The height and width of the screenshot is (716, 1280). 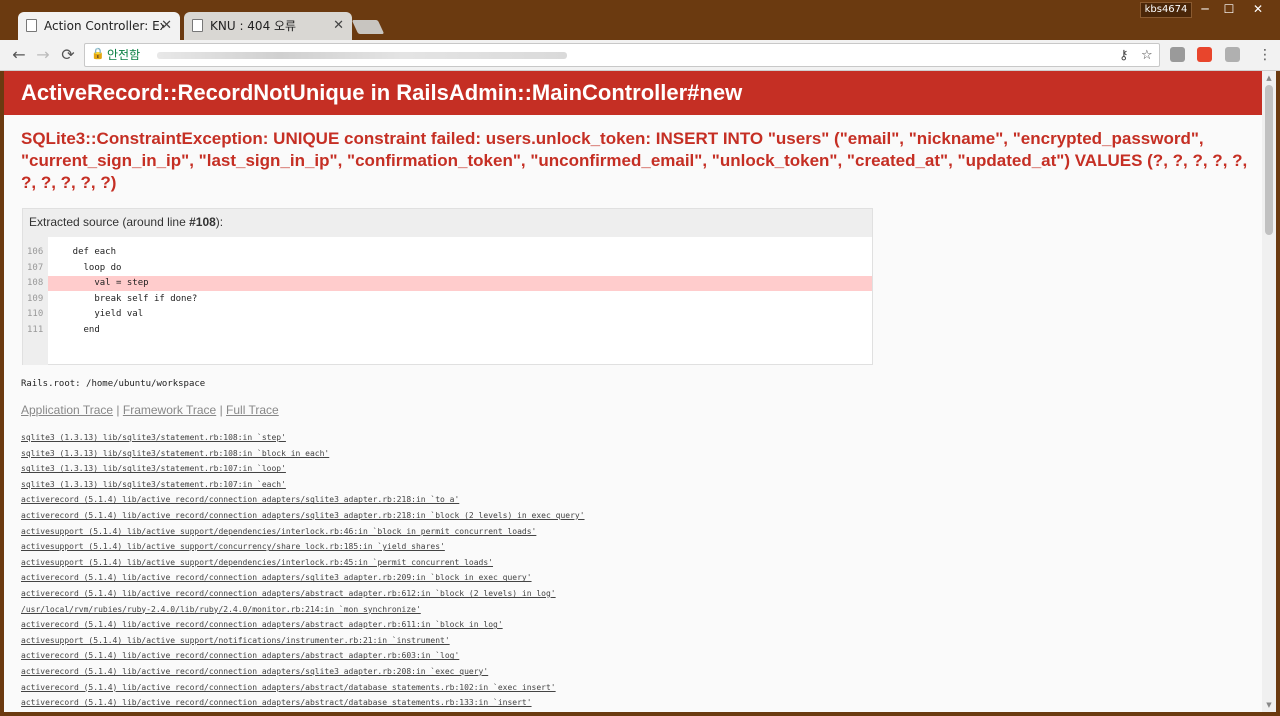 I want to click on line-number: 110, so click(x=35, y=314).